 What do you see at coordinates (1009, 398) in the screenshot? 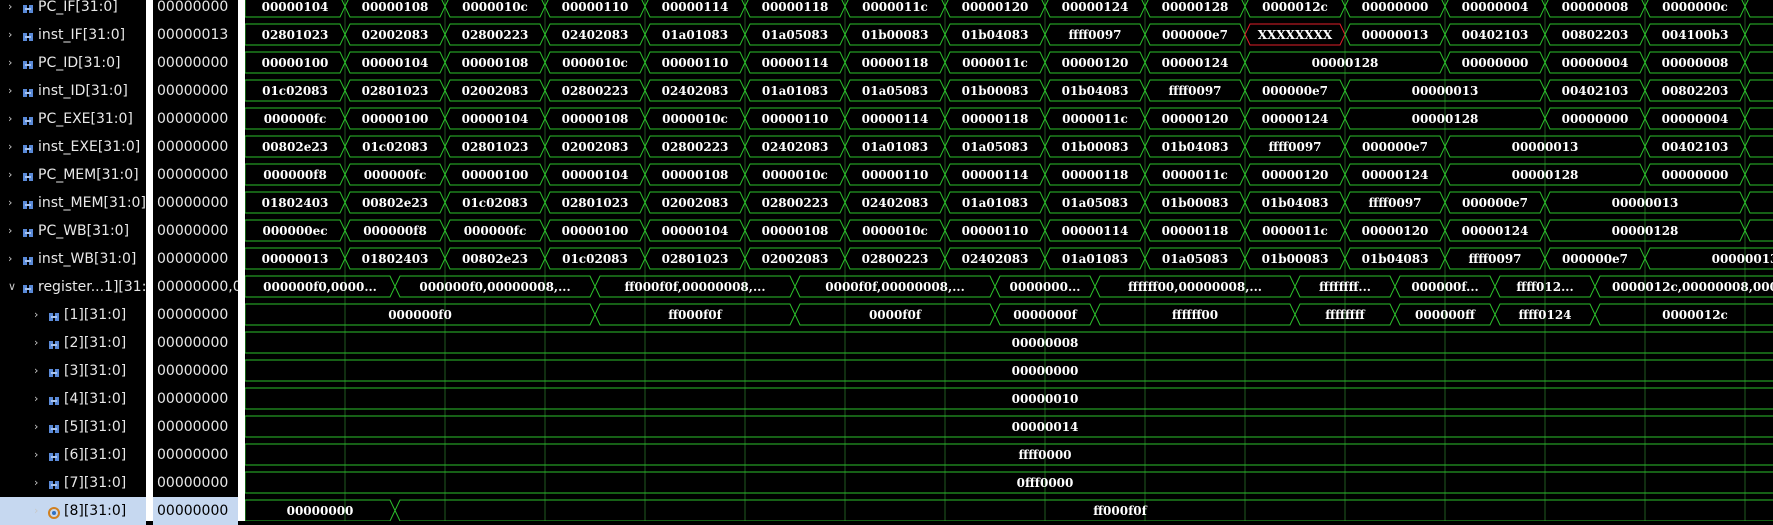
I see `bus-waveform: 00000010` at bounding box center [1009, 398].